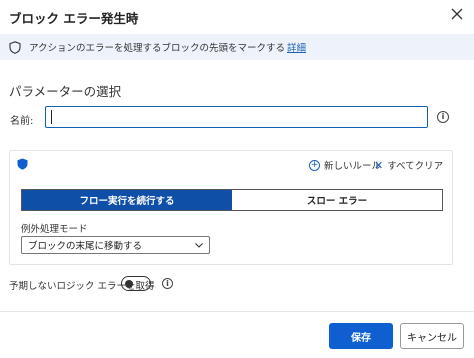 Image resolution: width=474 pixels, height=358 pixels. I want to click on new-rule-label: 新しいルール, so click(353, 166).